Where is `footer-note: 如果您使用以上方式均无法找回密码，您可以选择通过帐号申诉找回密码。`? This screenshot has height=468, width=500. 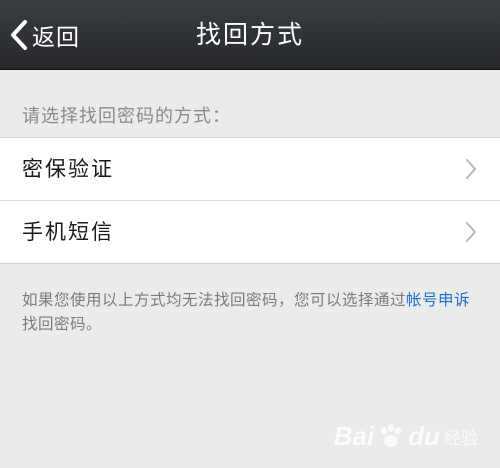 footer-note: 如果您使用以上方式均无法找回密码，您可以选择通过帐号申诉找回密码。 is located at coordinates (250, 312).